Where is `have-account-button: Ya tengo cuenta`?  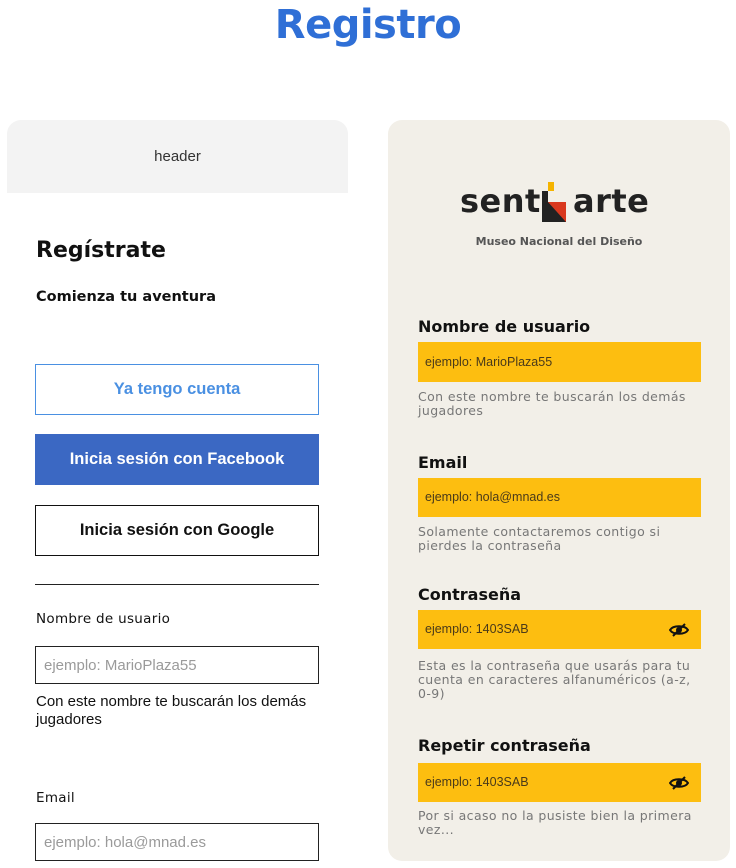 have-account-button: Ya tengo cuenta is located at coordinates (177, 389).